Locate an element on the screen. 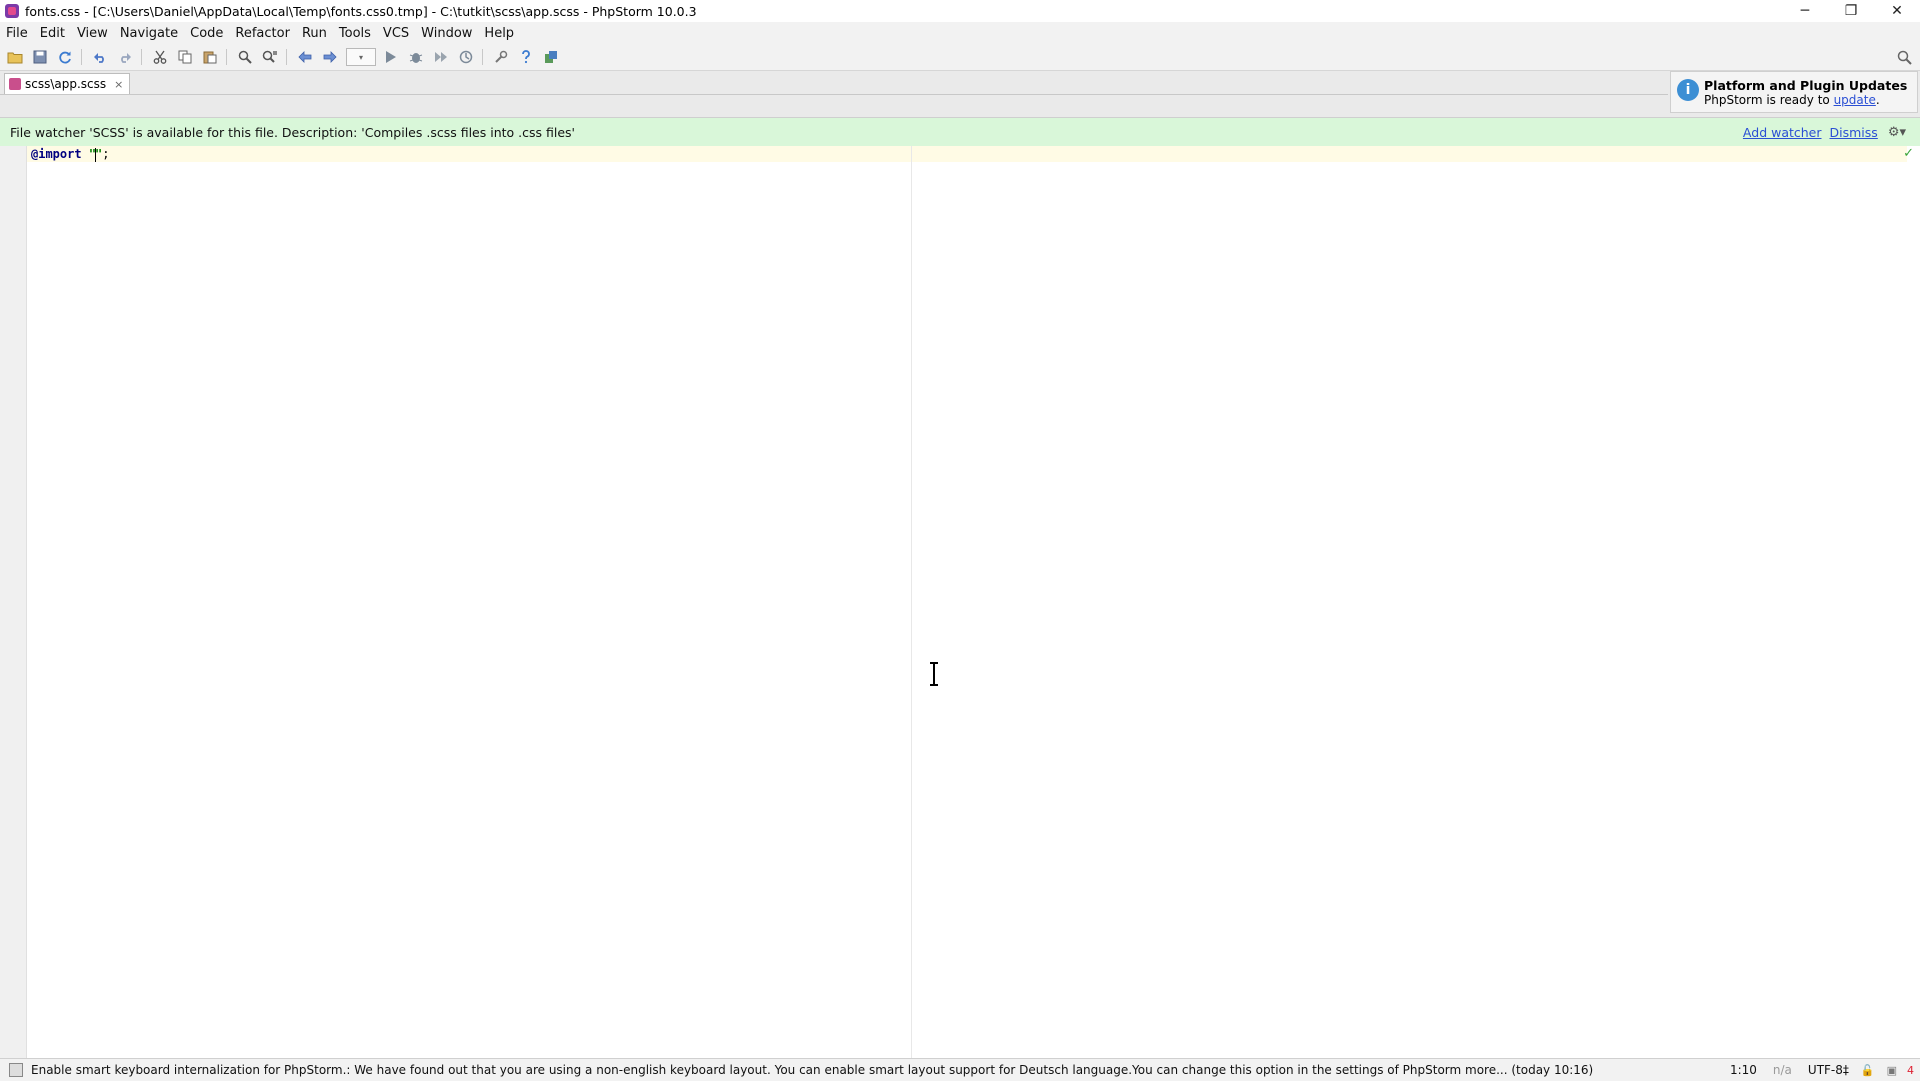 The image size is (1920, 1081). menu-run: Run is located at coordinates (314, 33).